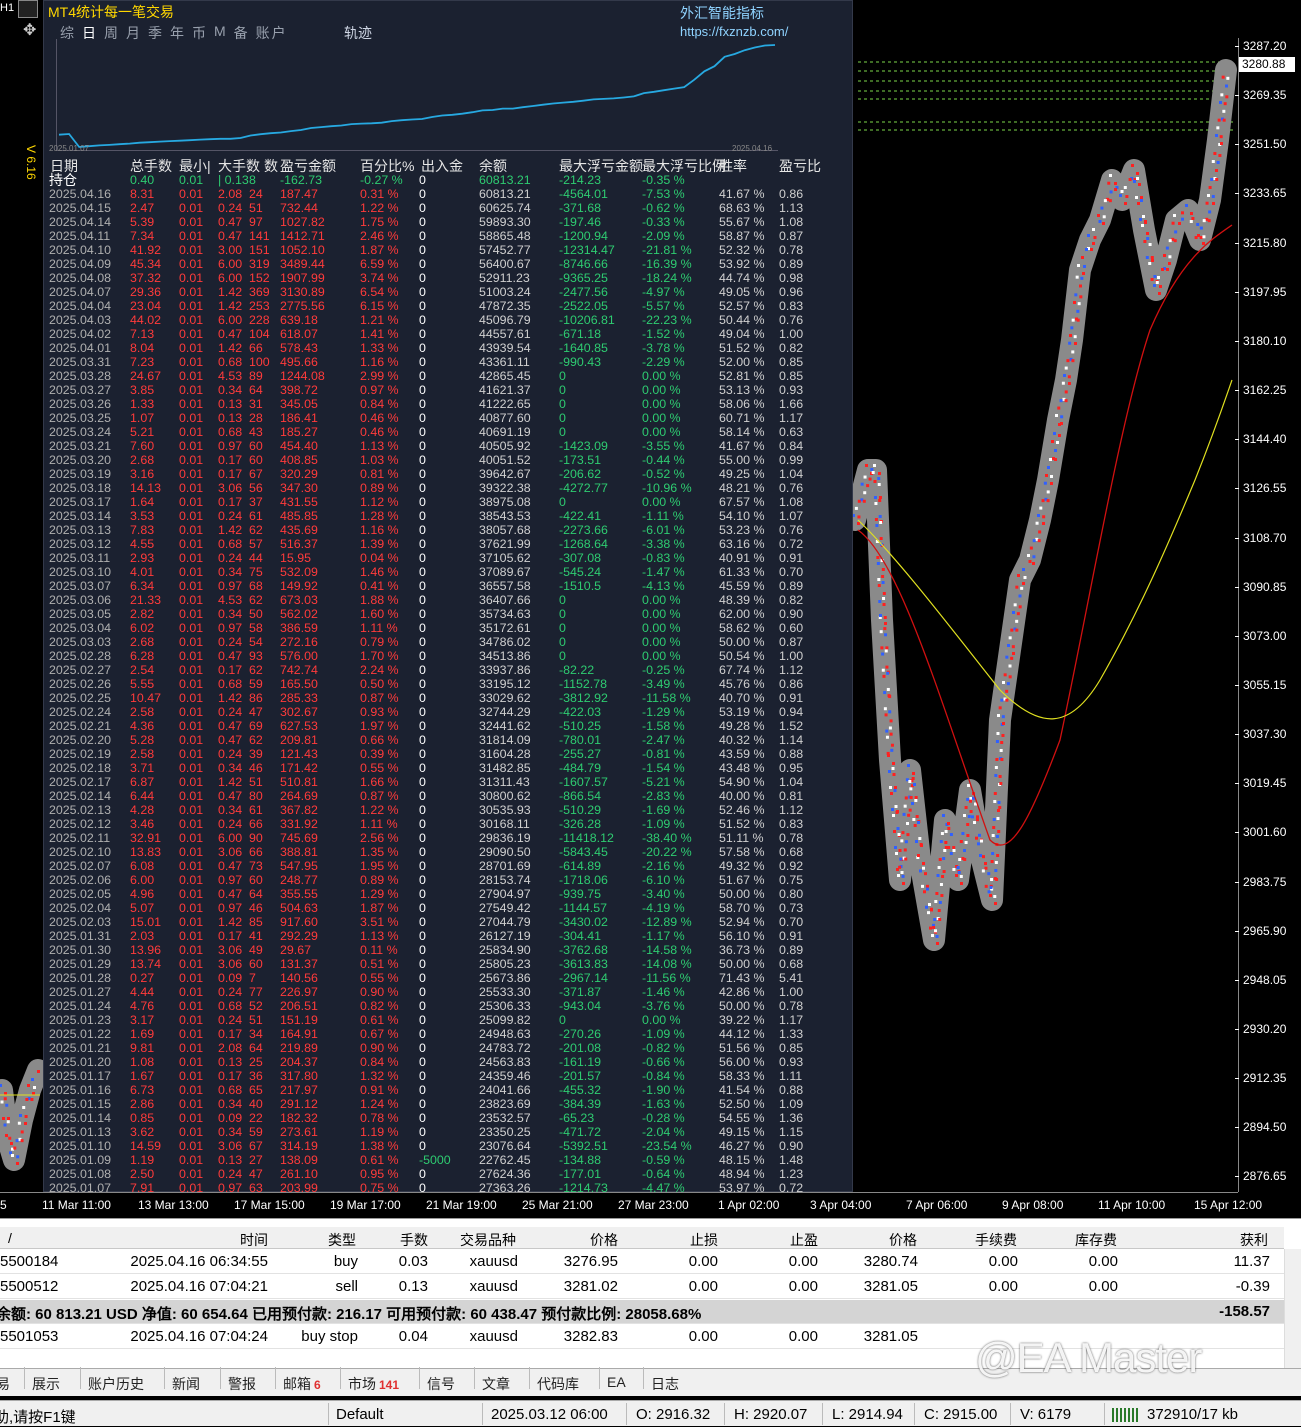 Image resolution: width=1301 pixels, height=1427 pixels. Describe the element at coordinates (666, 698) in the screenshot. I see `table-cell: -11.58 %` at that location.